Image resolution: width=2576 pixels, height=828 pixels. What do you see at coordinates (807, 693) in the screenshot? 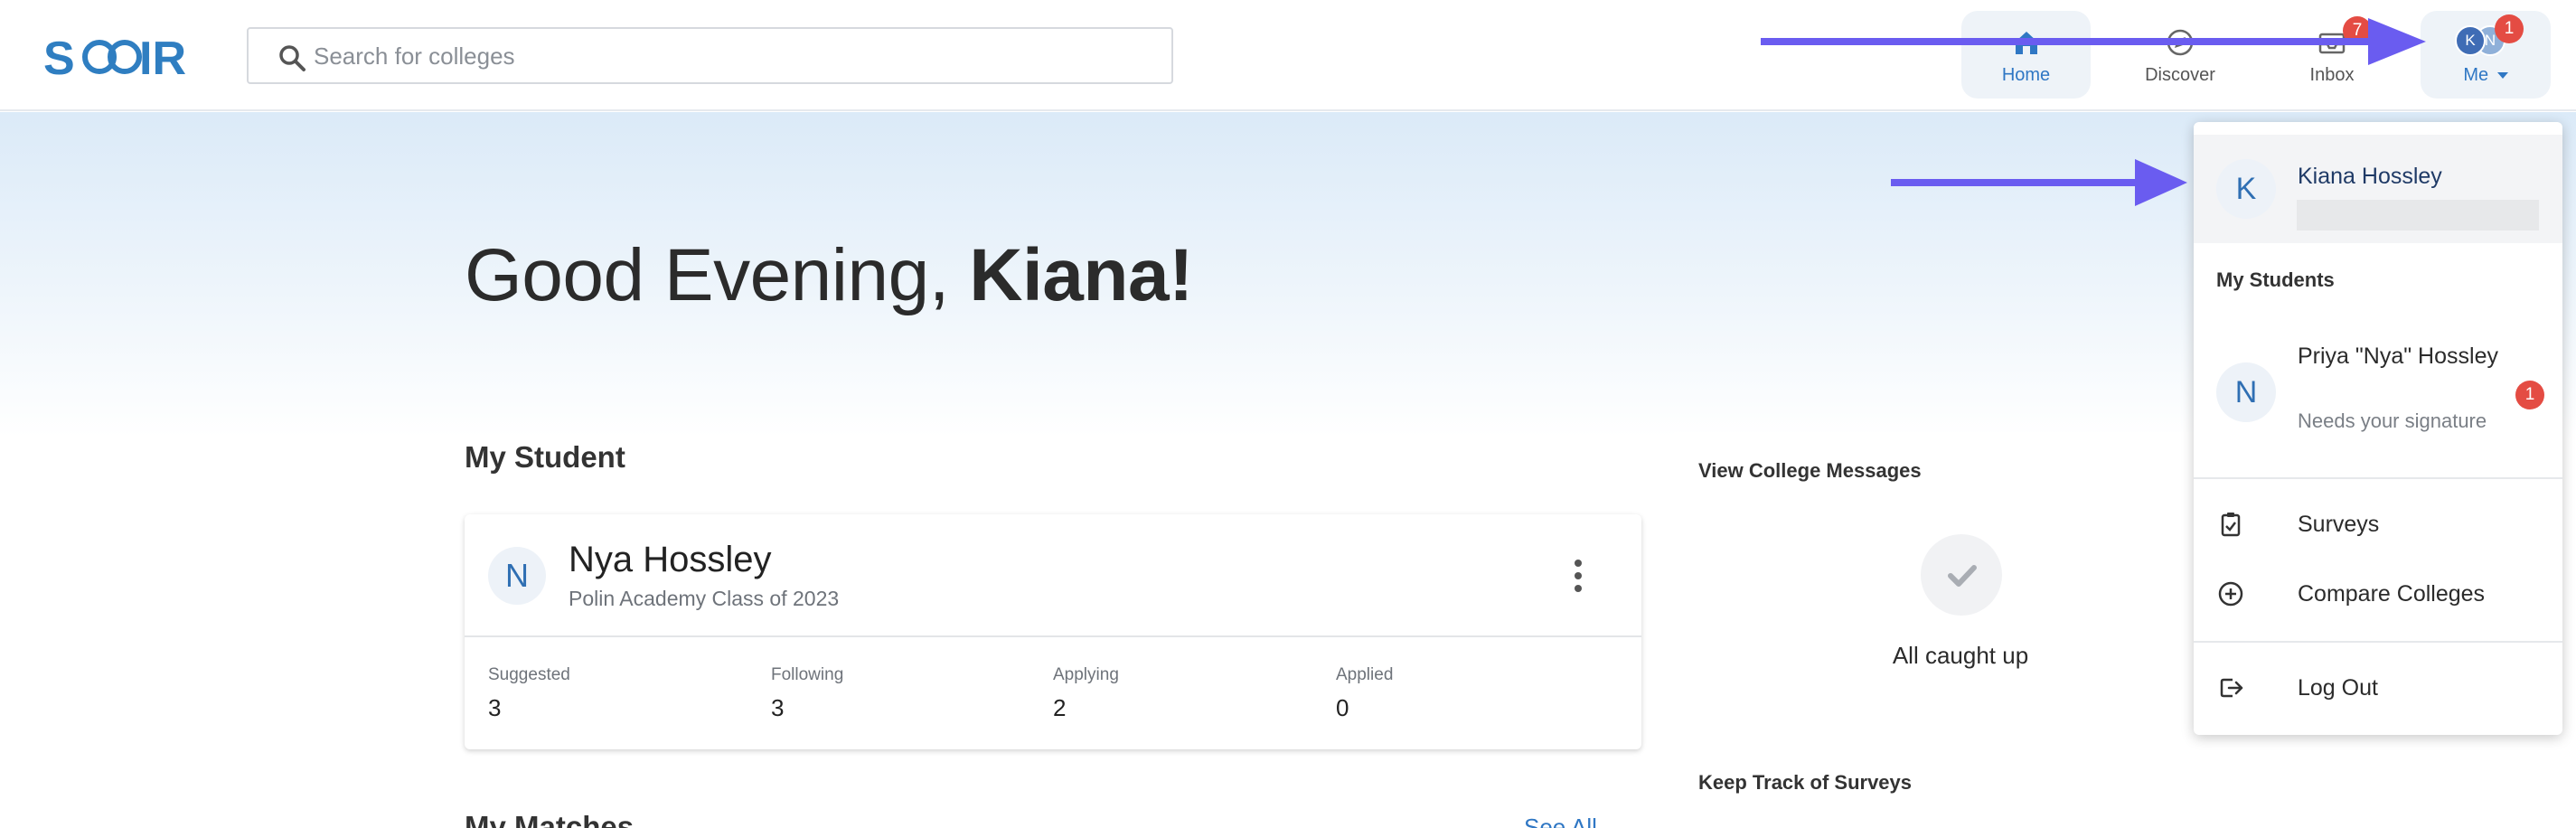
I see `stat-following: Following 3` at bounding box center [807, 693].